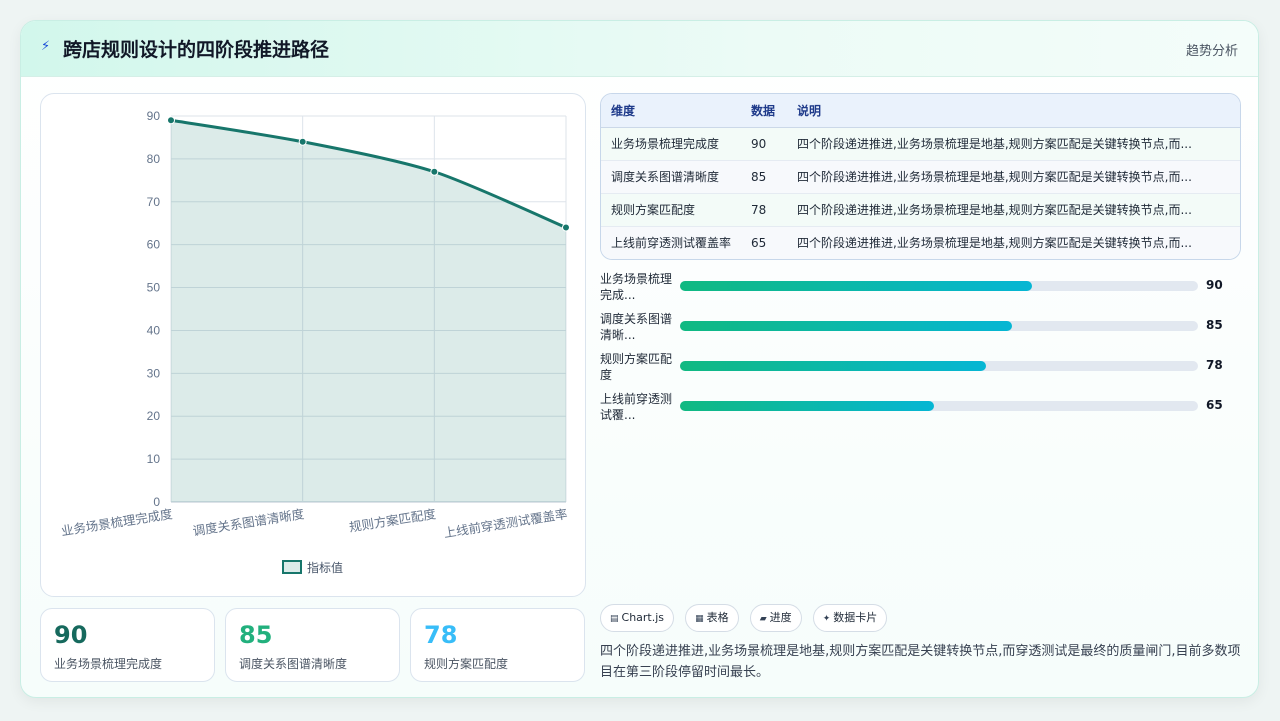 The width and height of the screenshot is (1280, 721). Describe the element at coordinates (154, 288) in the screenshot. I see `y-tick-label: 50` at that location.